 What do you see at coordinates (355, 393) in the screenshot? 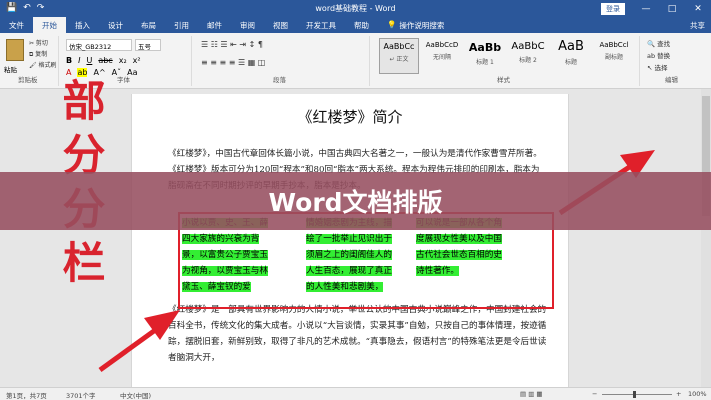
I see `status-bar: 第1页，共7页 3701个字 中文(中国) ▤ ▥ ▦ − + 100%` at bounding box center [355, 393].